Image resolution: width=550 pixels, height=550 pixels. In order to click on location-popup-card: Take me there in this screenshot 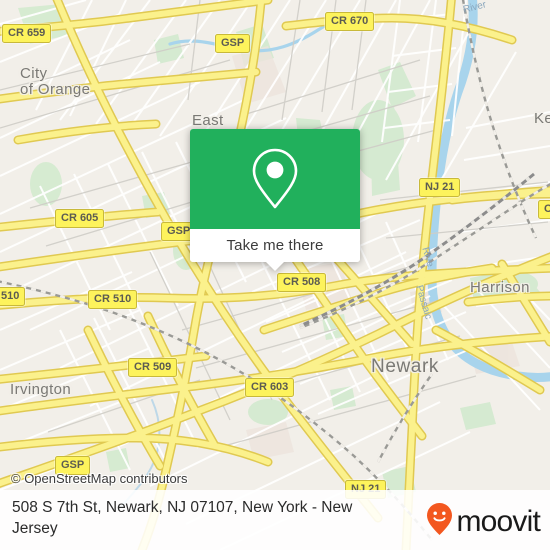, I will do `click(275, 200)`.